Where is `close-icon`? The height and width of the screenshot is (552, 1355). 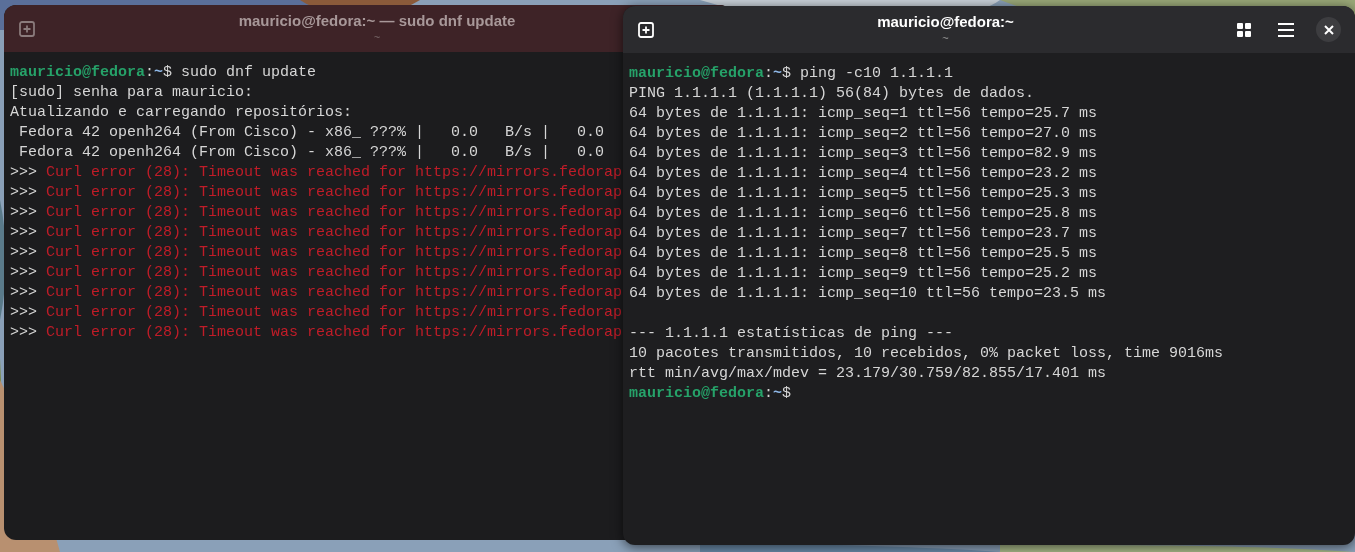 close-icon is located at coordinates (1328, 29).